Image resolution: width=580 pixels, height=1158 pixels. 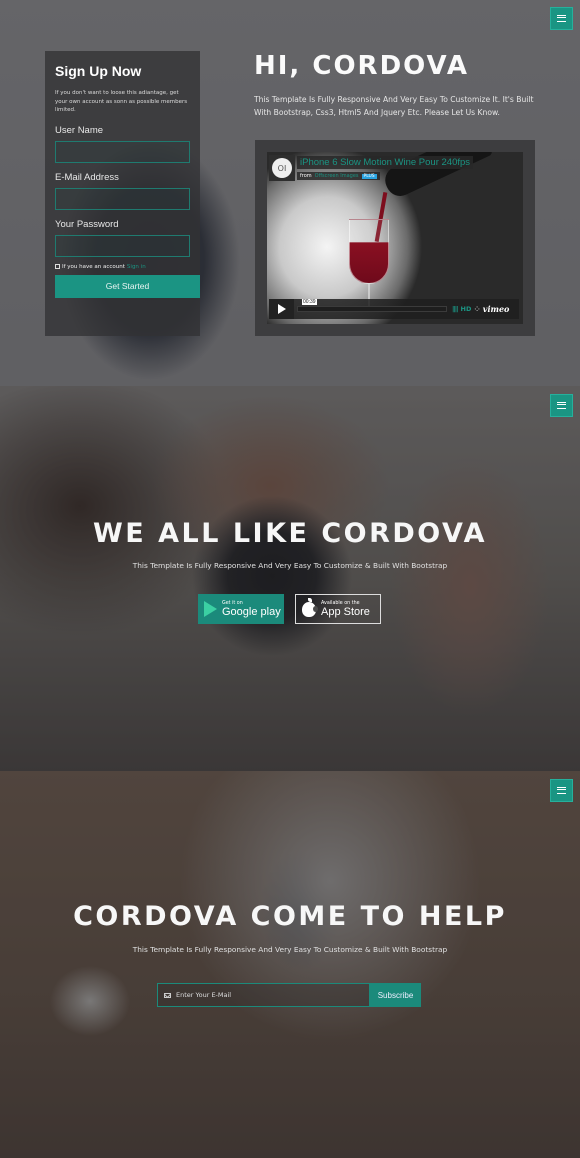 What do you see at coordinates (122, 245) in the screenshot?
I see `password-input` at bounding box center [122, 245].